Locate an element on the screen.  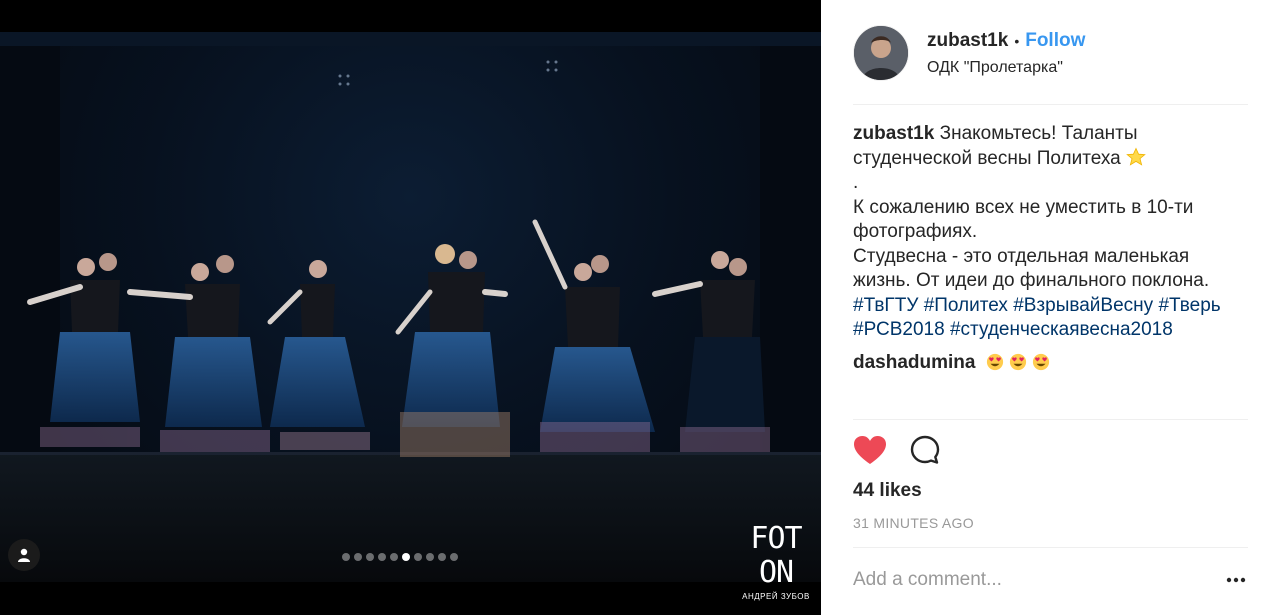
comment-username: dashadumina is located at coordinates (914, 362).